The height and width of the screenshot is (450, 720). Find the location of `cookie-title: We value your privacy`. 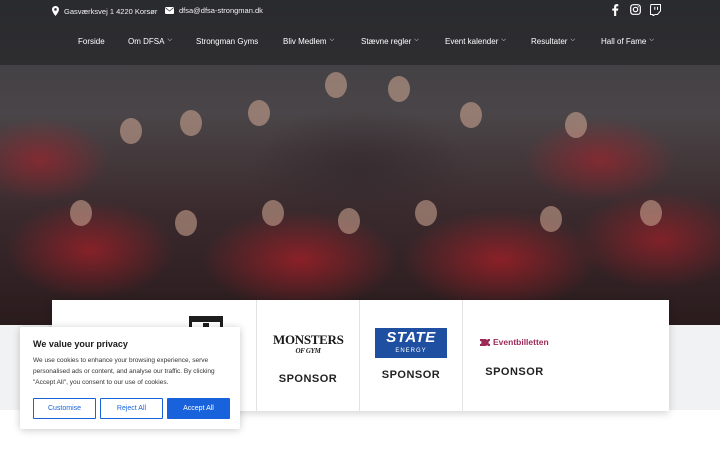

cookie-title: We value your privacy is located at coordinates (80, 344).